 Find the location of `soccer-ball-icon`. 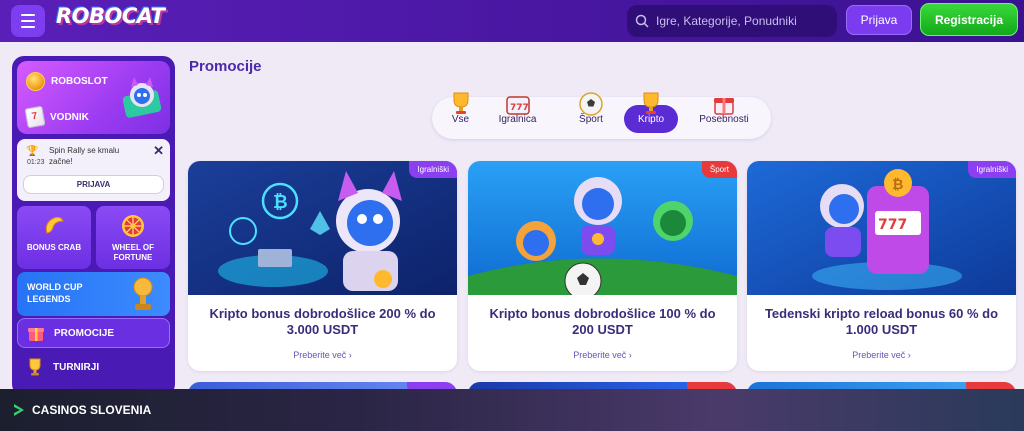

soccer-ball-icon is located at coordinates (591, 104).